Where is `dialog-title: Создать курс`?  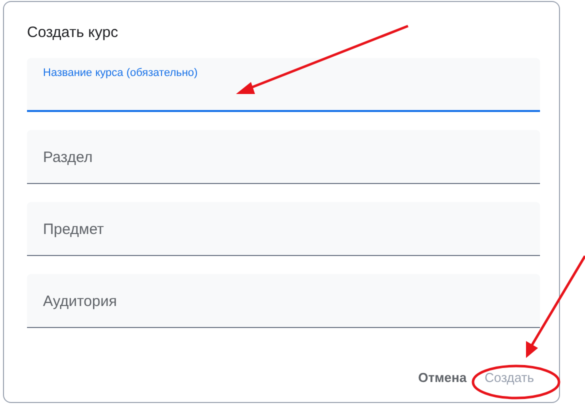 dialog-title: Создать курс is located at coordinates (73, 33).